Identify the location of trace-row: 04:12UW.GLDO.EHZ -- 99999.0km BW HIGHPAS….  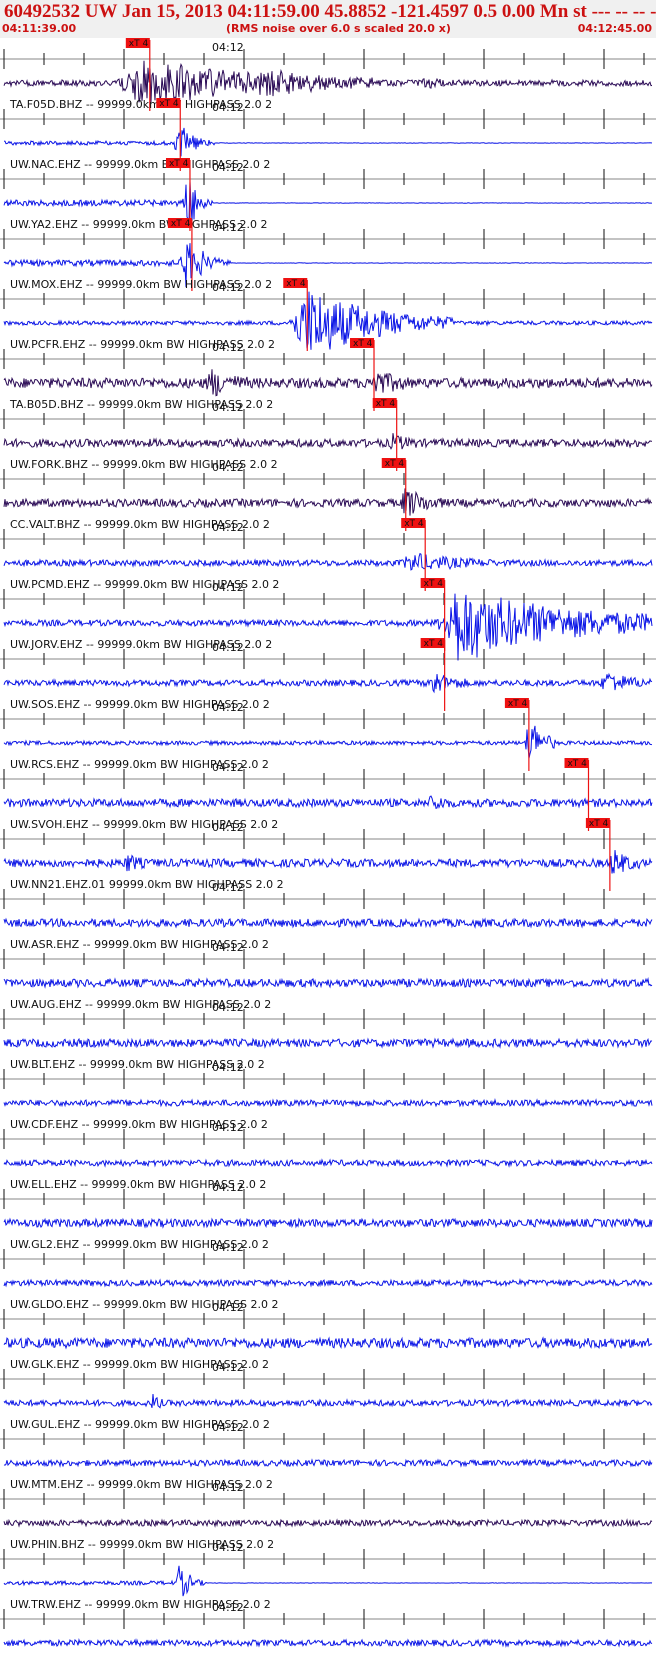
(328, 1276).